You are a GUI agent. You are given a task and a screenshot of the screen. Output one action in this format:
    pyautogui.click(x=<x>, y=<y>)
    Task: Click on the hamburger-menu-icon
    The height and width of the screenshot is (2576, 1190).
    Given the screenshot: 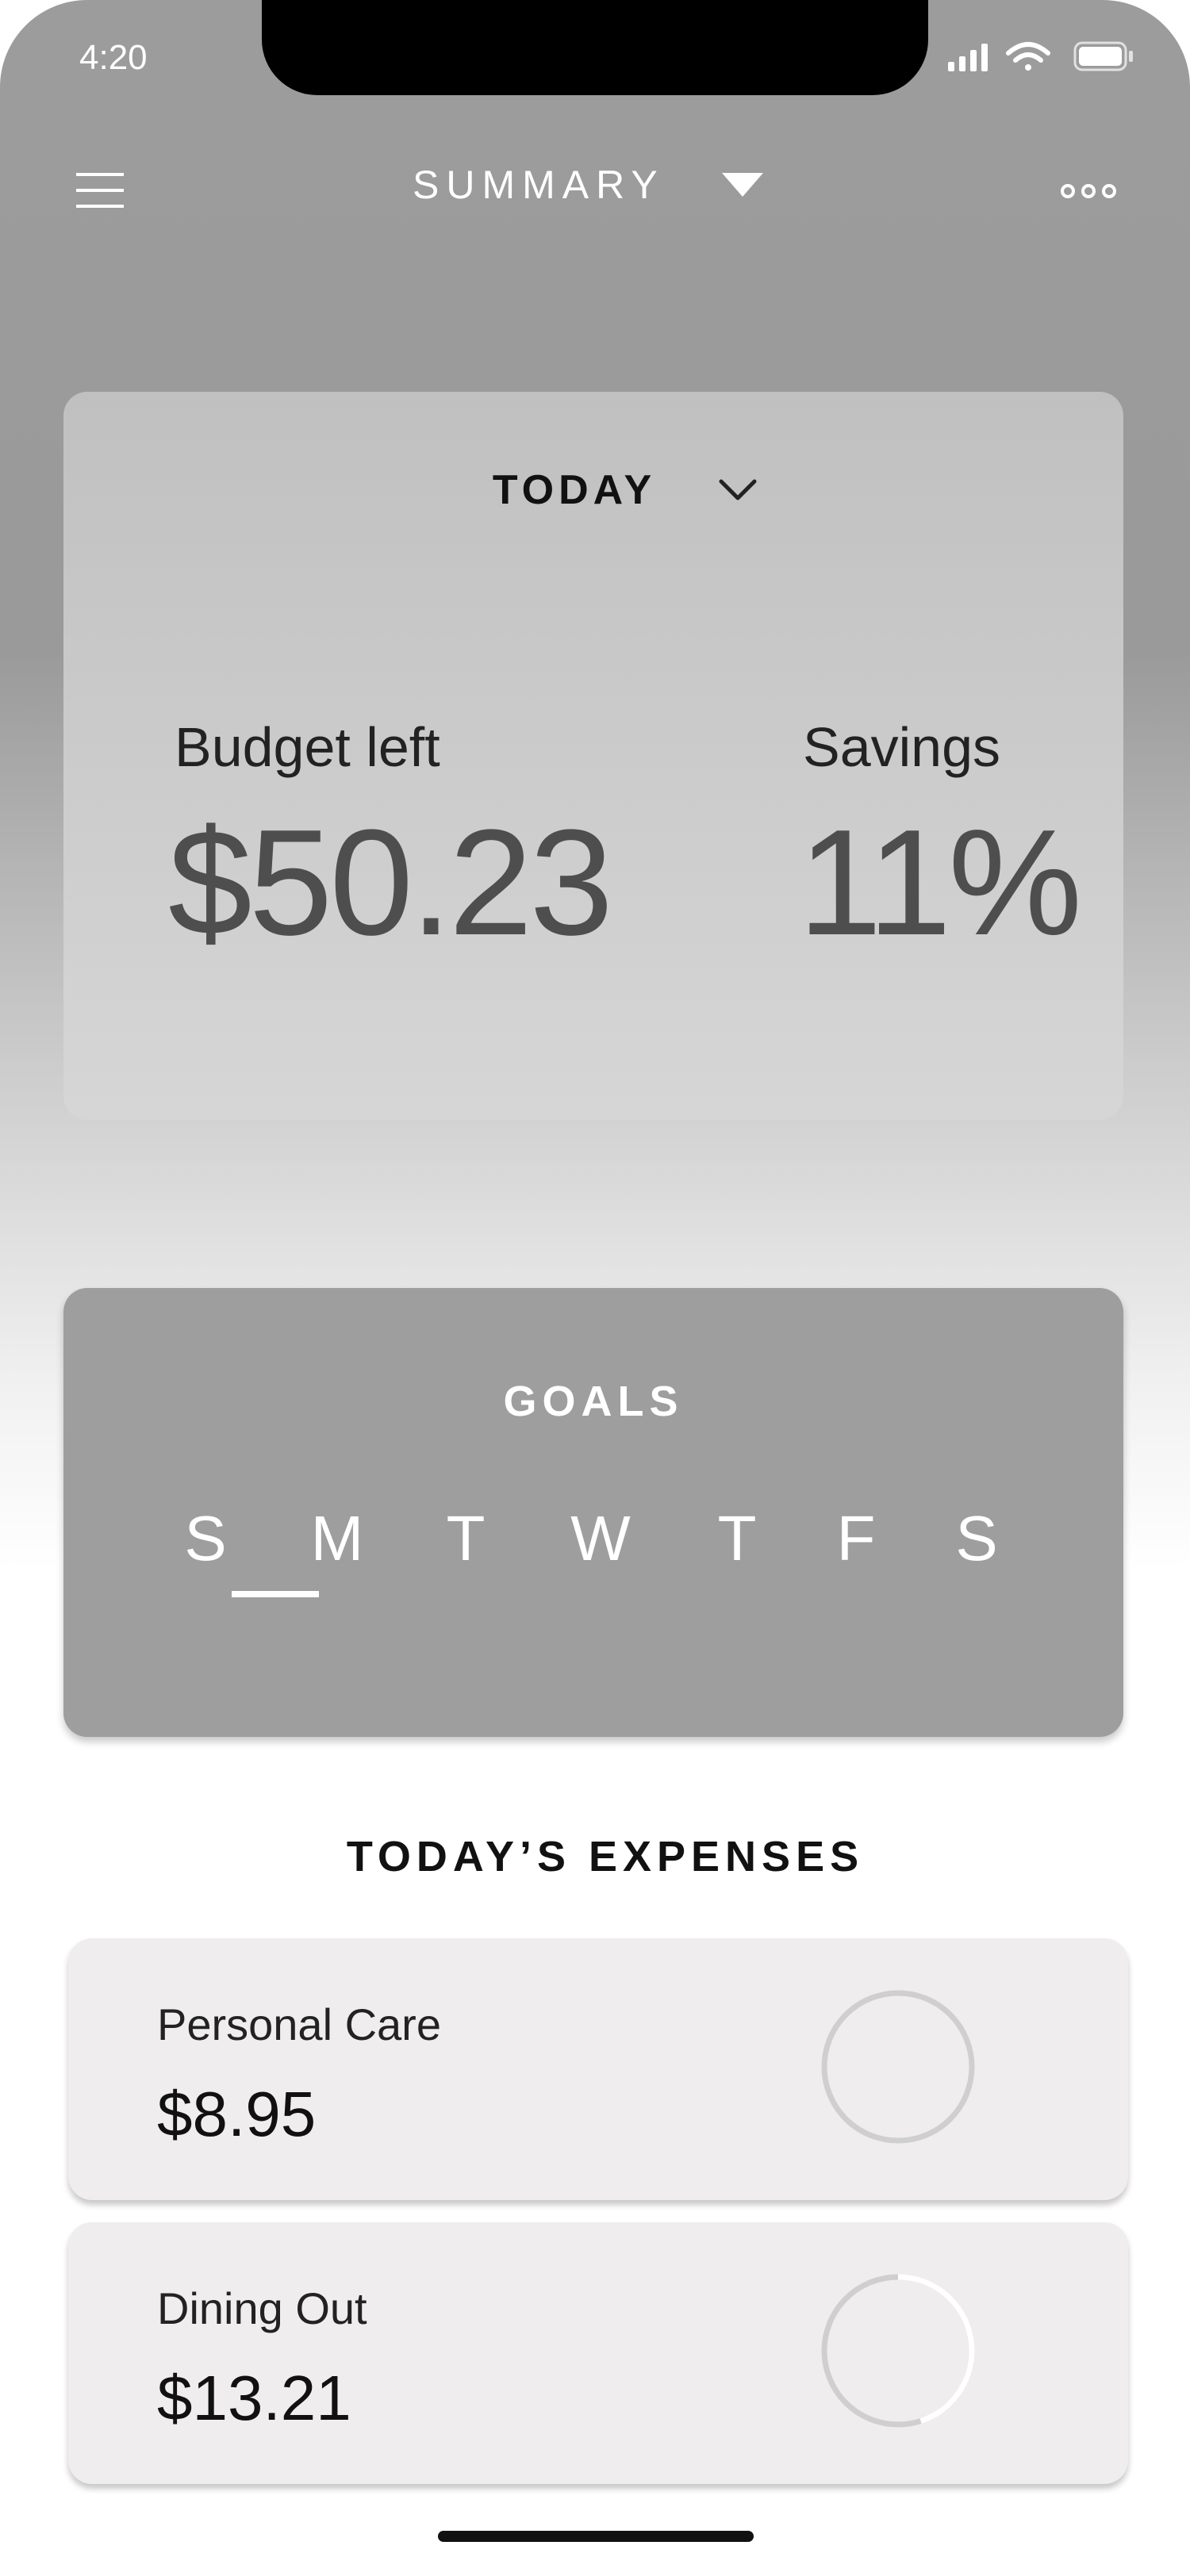 What is the action you would take?
    pyautogui.click(x=101, y=191)
    